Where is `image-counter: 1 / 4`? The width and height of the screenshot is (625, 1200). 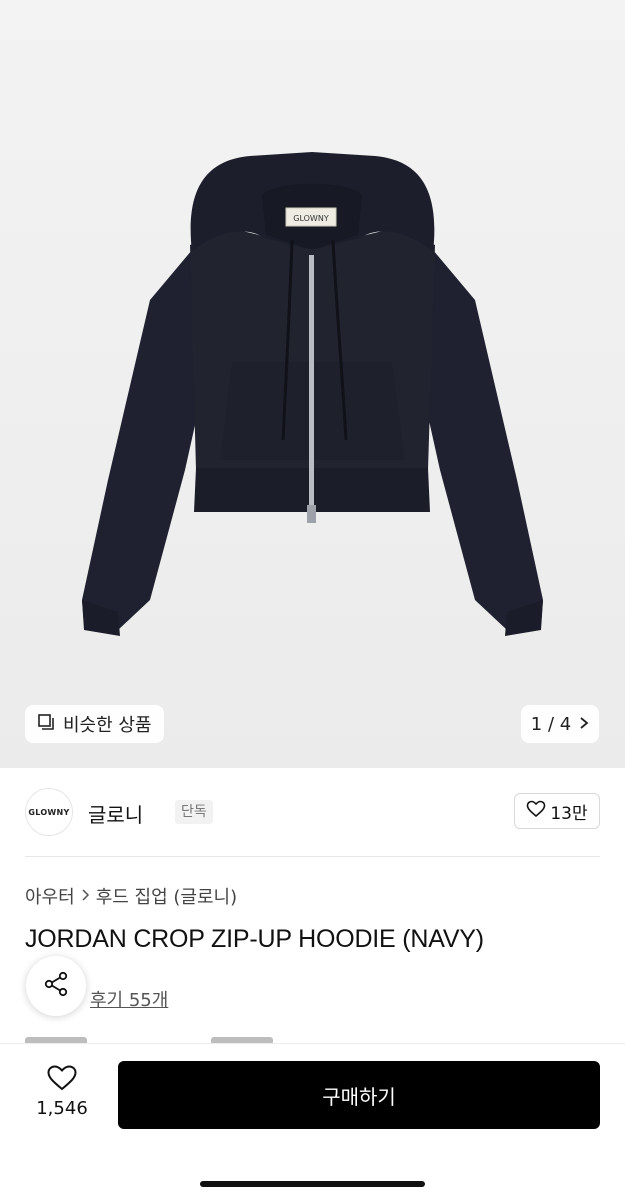 image-counter: 1 / 4 is located at coordinates (560, 724).